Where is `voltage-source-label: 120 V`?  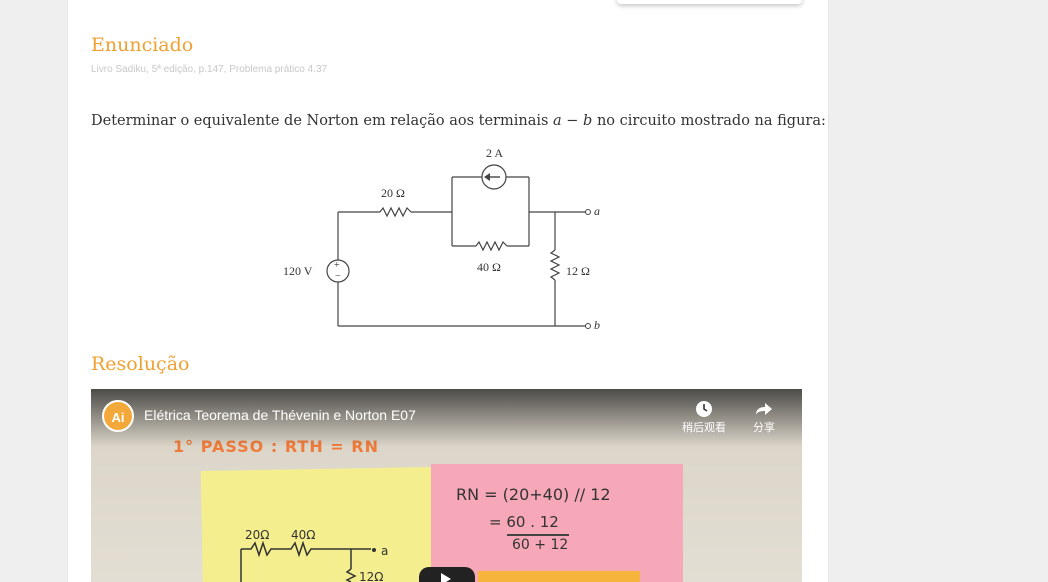 voltage-source-label: 120 V is located at coordinates (298, 271).